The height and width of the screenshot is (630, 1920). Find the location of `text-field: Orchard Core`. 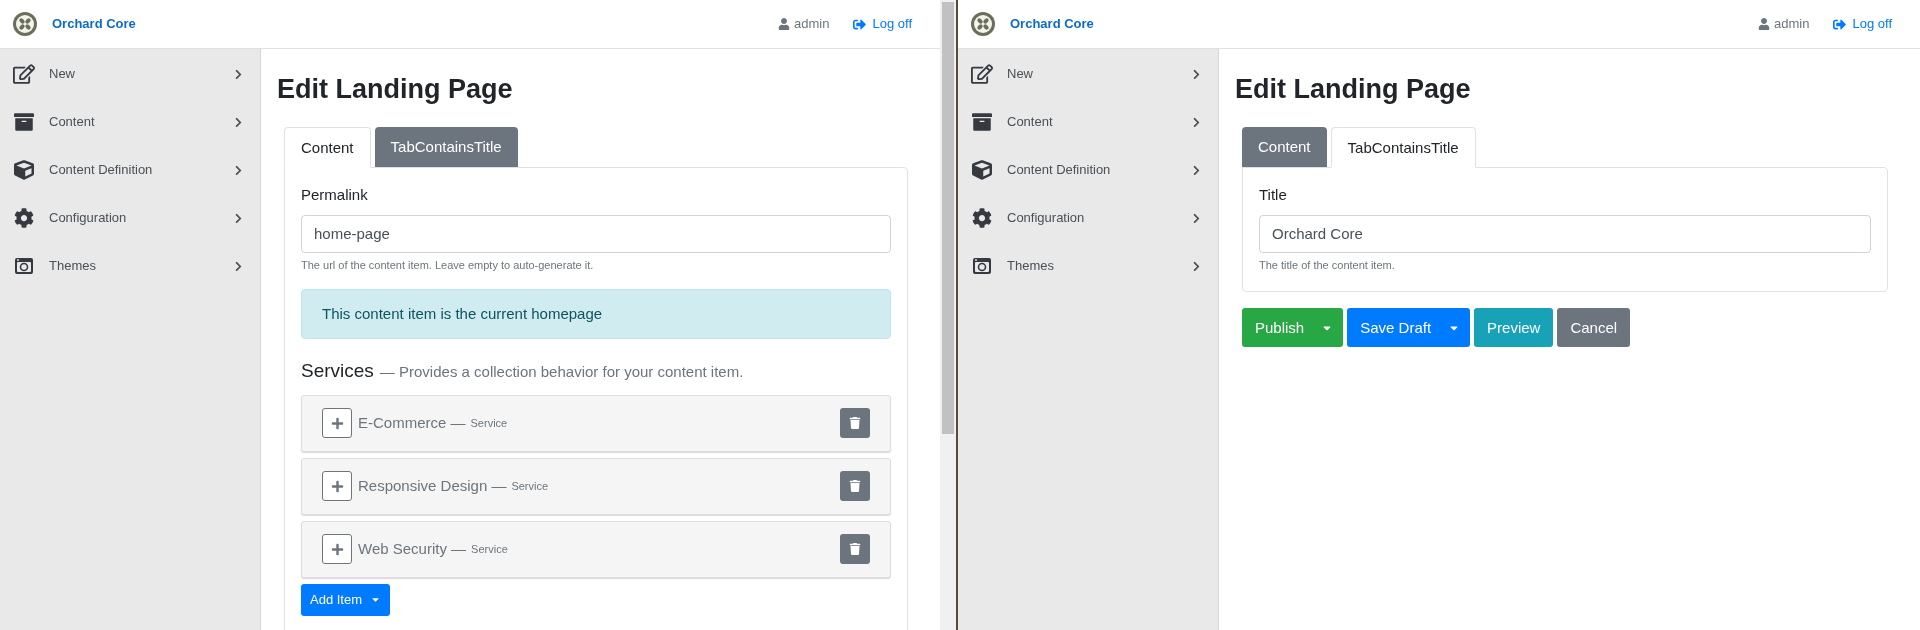

text-field: Orchard Core is located at coordinates (1565, 233).